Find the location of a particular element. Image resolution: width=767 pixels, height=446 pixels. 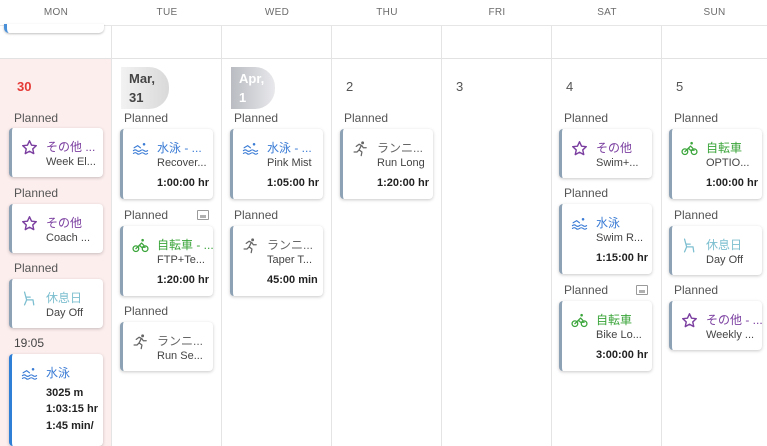

weekday-header: MON TUE WED THU FRI SAT SUN is located at coordinates (383, 13).